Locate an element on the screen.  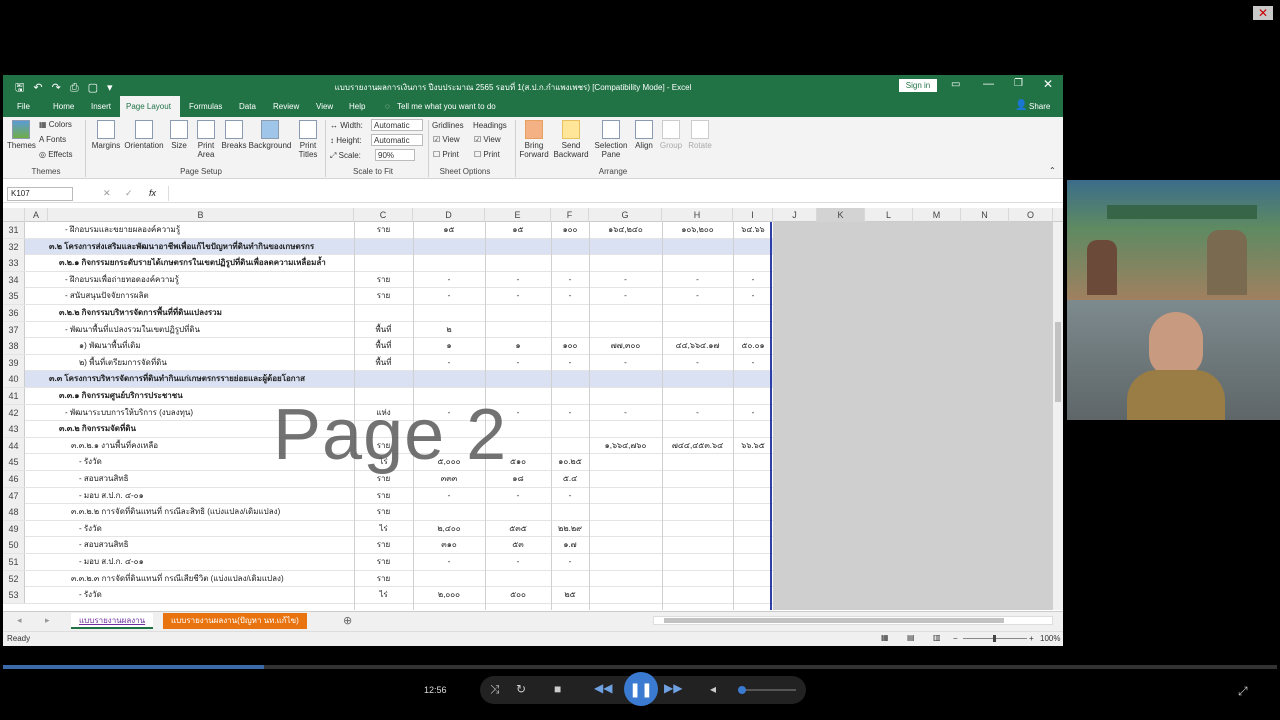
share-button: Share is located at coordinates (1039, 106).